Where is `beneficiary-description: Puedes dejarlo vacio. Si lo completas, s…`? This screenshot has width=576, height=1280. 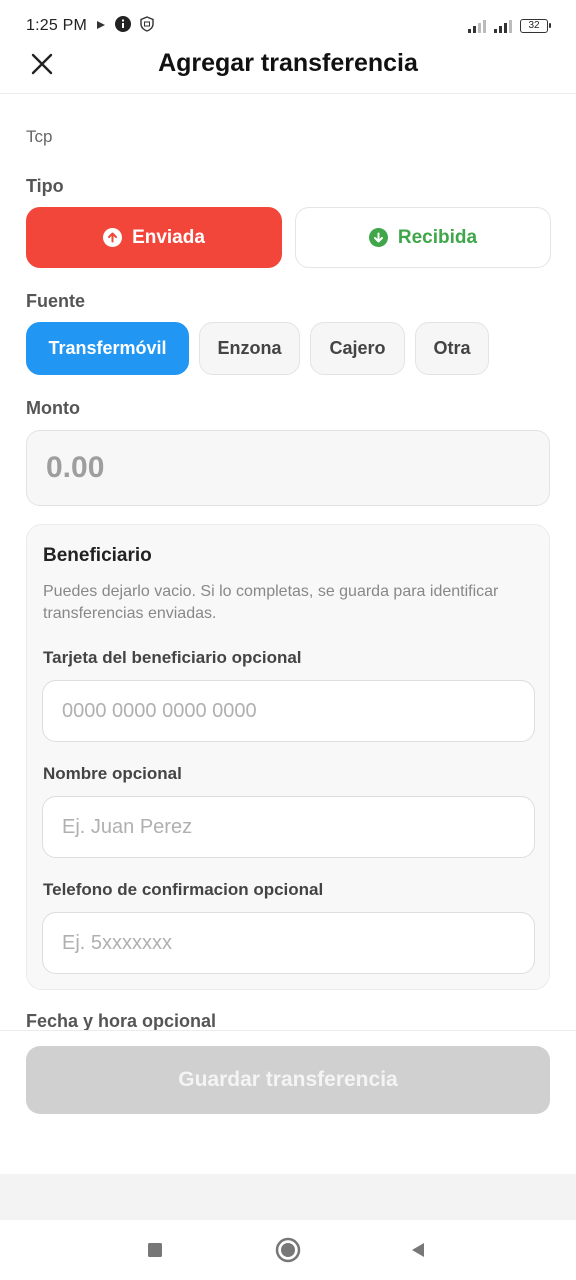
beneficiary-description: Puedes dejarlo vacio. Si lo completas, s… is located at coordinates (271, 602).